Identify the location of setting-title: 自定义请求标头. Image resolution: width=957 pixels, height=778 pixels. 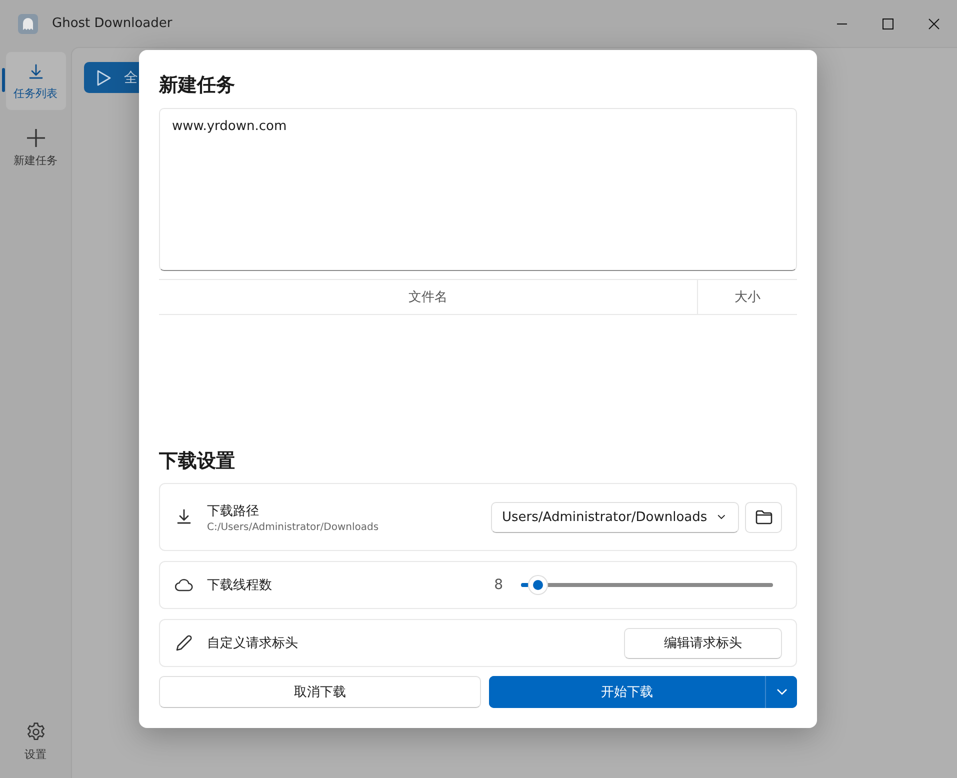
(252, 643).